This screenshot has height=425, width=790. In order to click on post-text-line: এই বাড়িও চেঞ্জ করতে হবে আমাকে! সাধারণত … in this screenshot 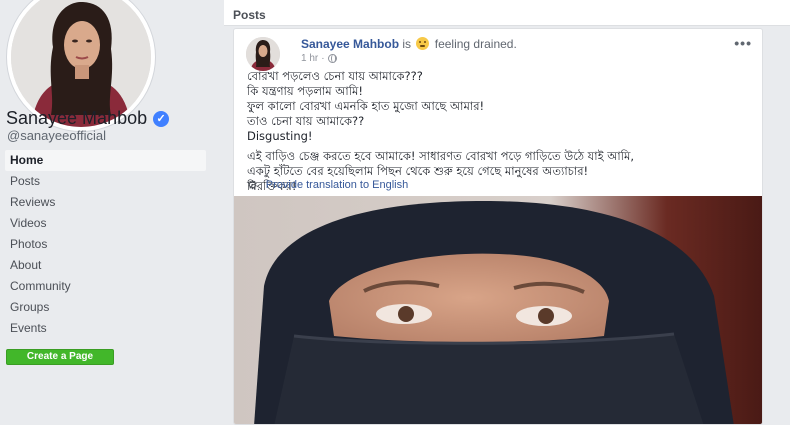, I will do `click(440, 156)`.